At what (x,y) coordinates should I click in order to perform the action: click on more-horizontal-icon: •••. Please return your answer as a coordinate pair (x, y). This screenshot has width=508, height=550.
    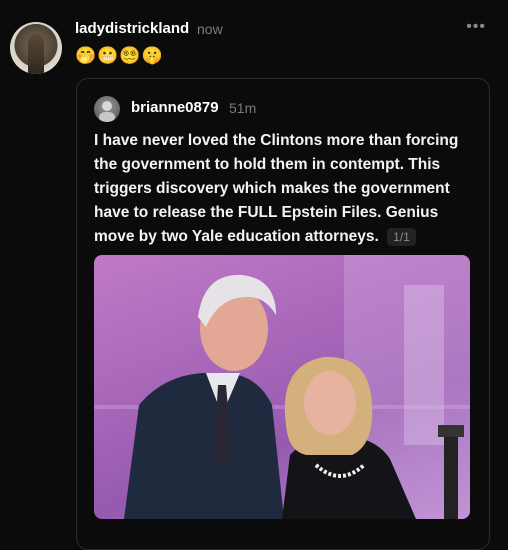
    Looking at the image, I should click on (476, 27).